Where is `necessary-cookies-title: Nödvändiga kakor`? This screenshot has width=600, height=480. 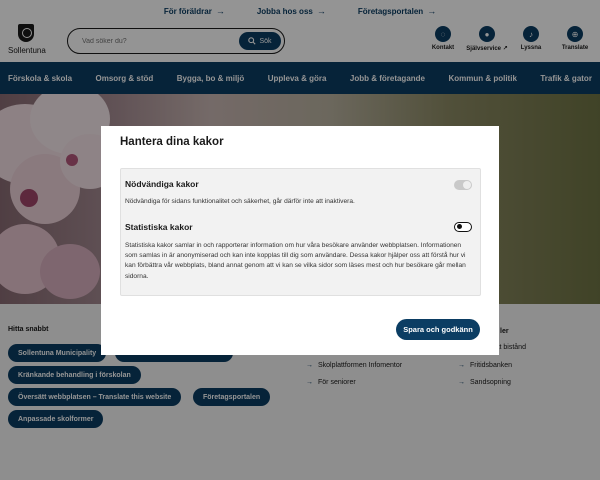 necessary-cookies-title: Nödvändiga kakor is located at coordinates (162, 184).